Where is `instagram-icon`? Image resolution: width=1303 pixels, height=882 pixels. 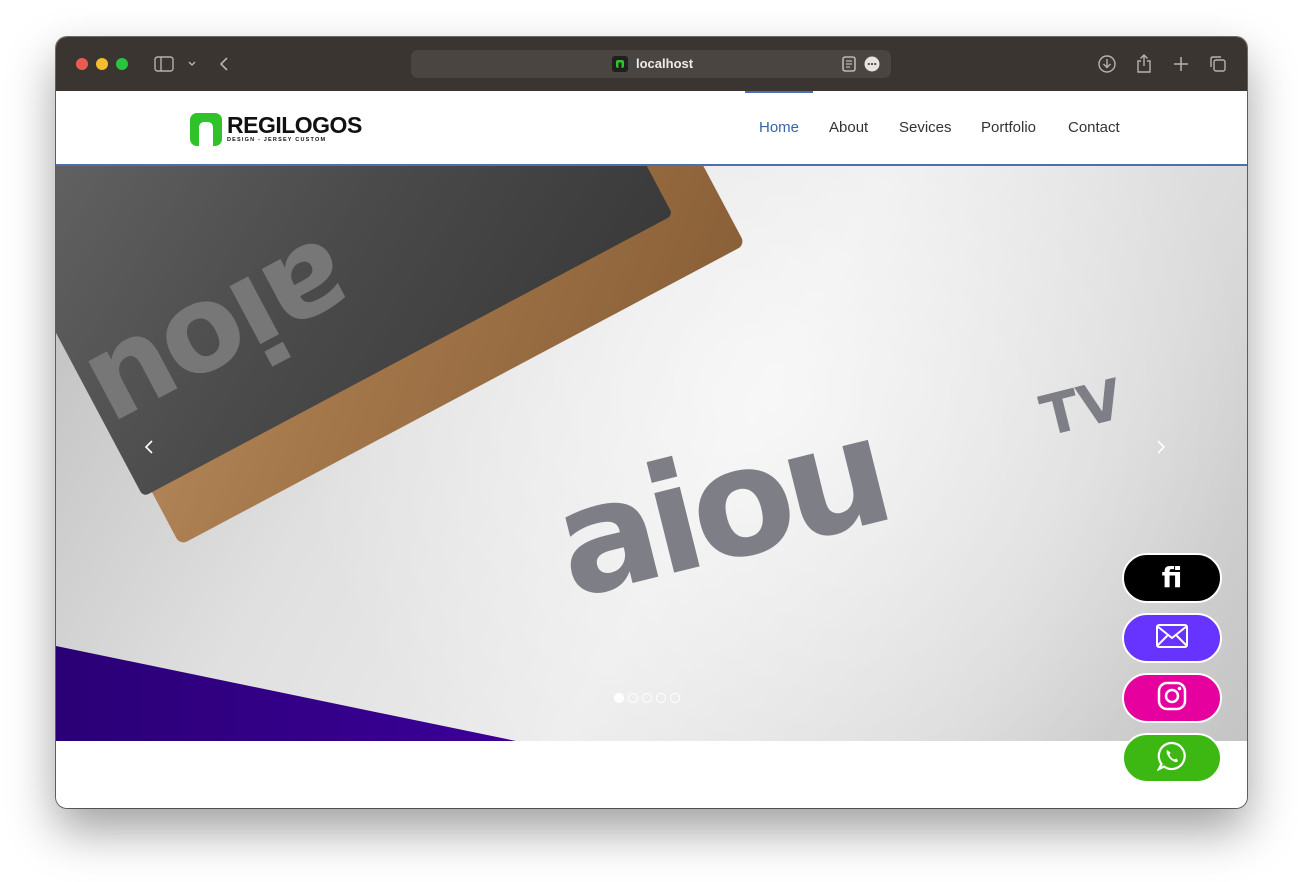 instagram-icon is located at coordinates (1172, 698).